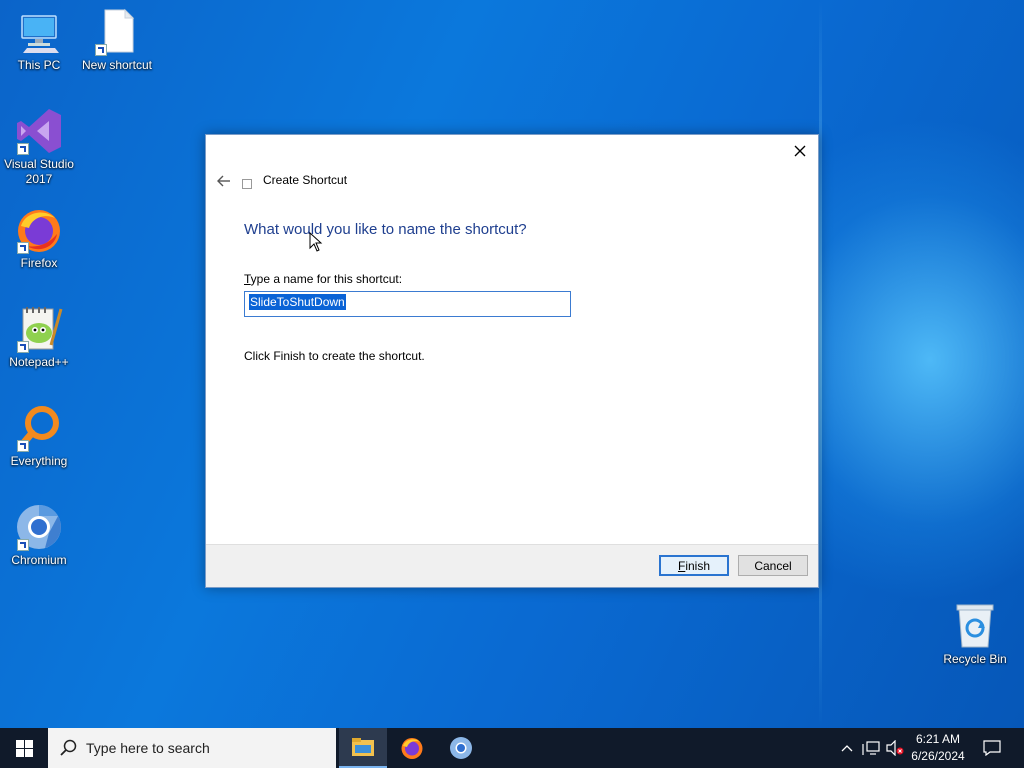 This screenshot has height=768, width=1024. I want to click on clock-time: 6:21 AM, so click(938, 739).